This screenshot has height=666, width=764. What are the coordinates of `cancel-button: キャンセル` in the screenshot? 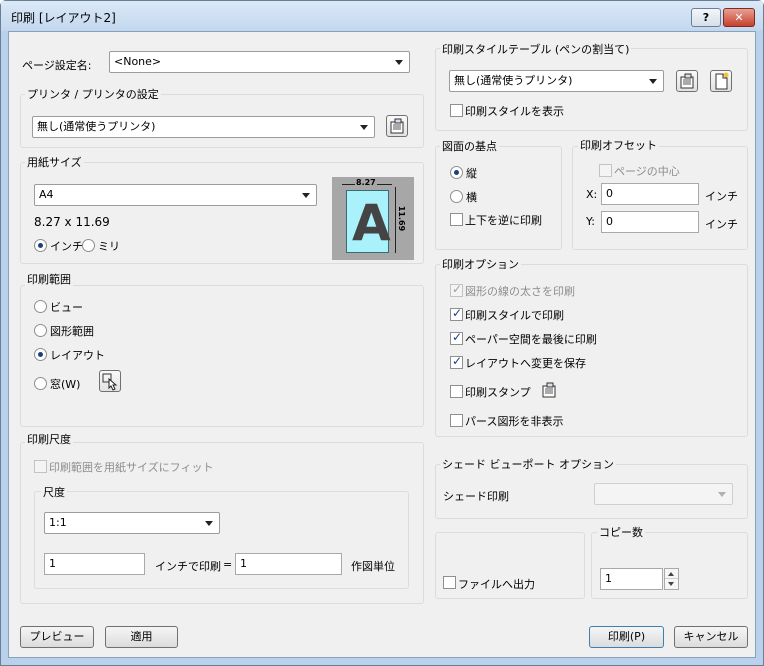 It's located at (711, 637).